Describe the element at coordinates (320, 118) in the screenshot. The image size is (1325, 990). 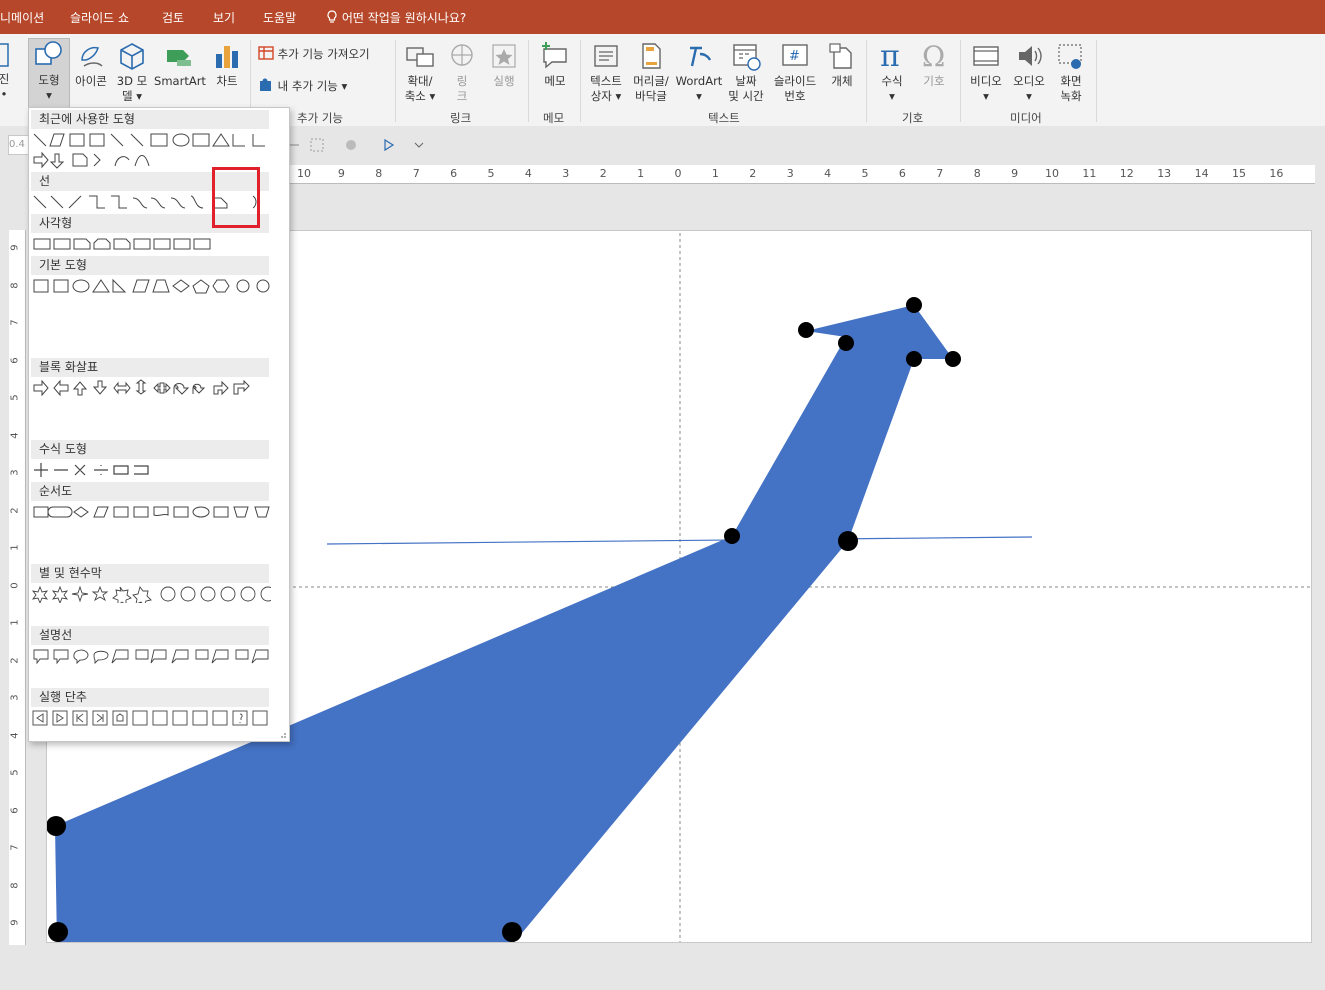
I see `group-label-addins: 추가 기능` at that location.